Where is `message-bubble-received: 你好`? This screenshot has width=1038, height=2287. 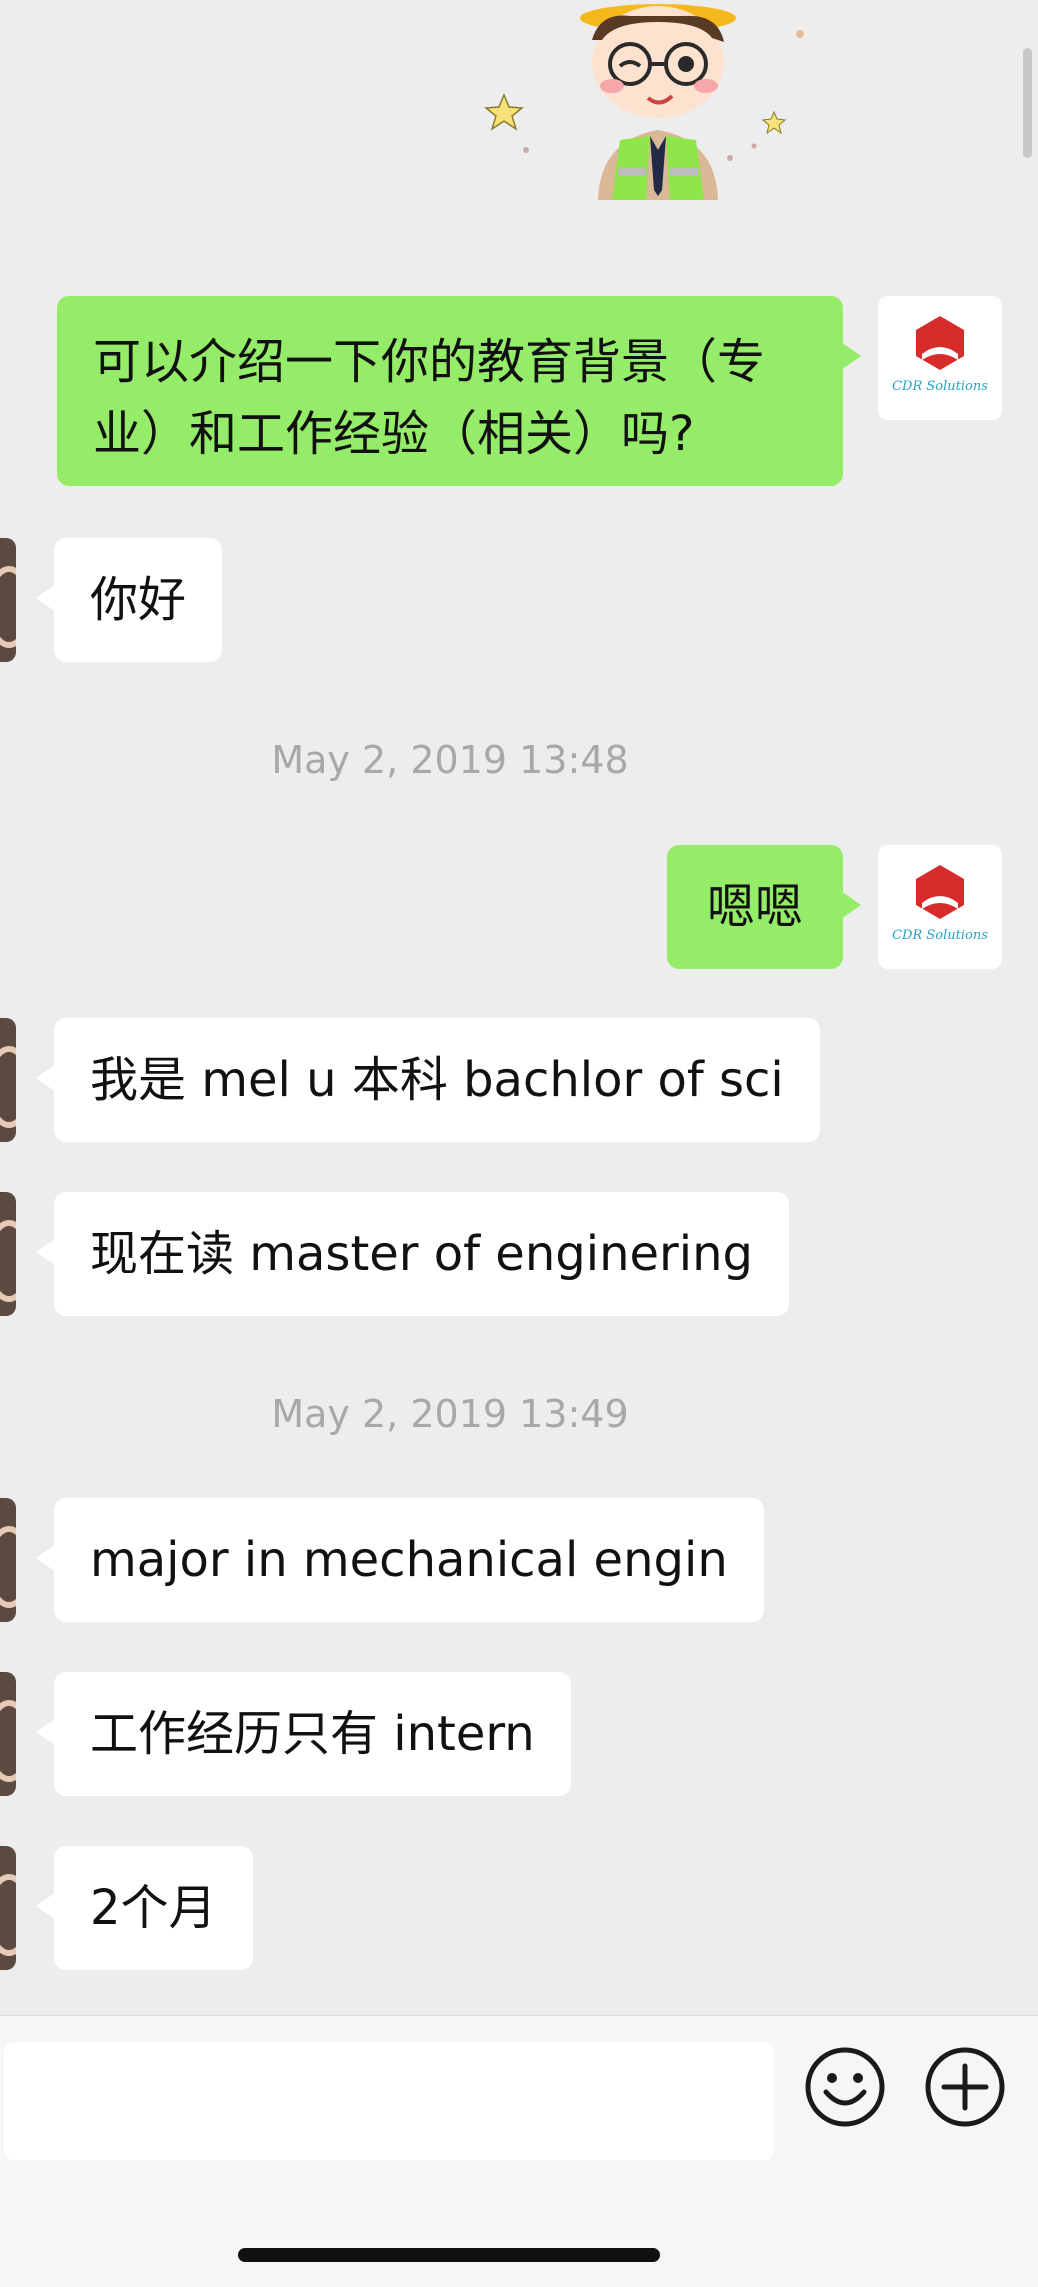 message-bubble-received: 你好 is located at coordinates (129, 600).